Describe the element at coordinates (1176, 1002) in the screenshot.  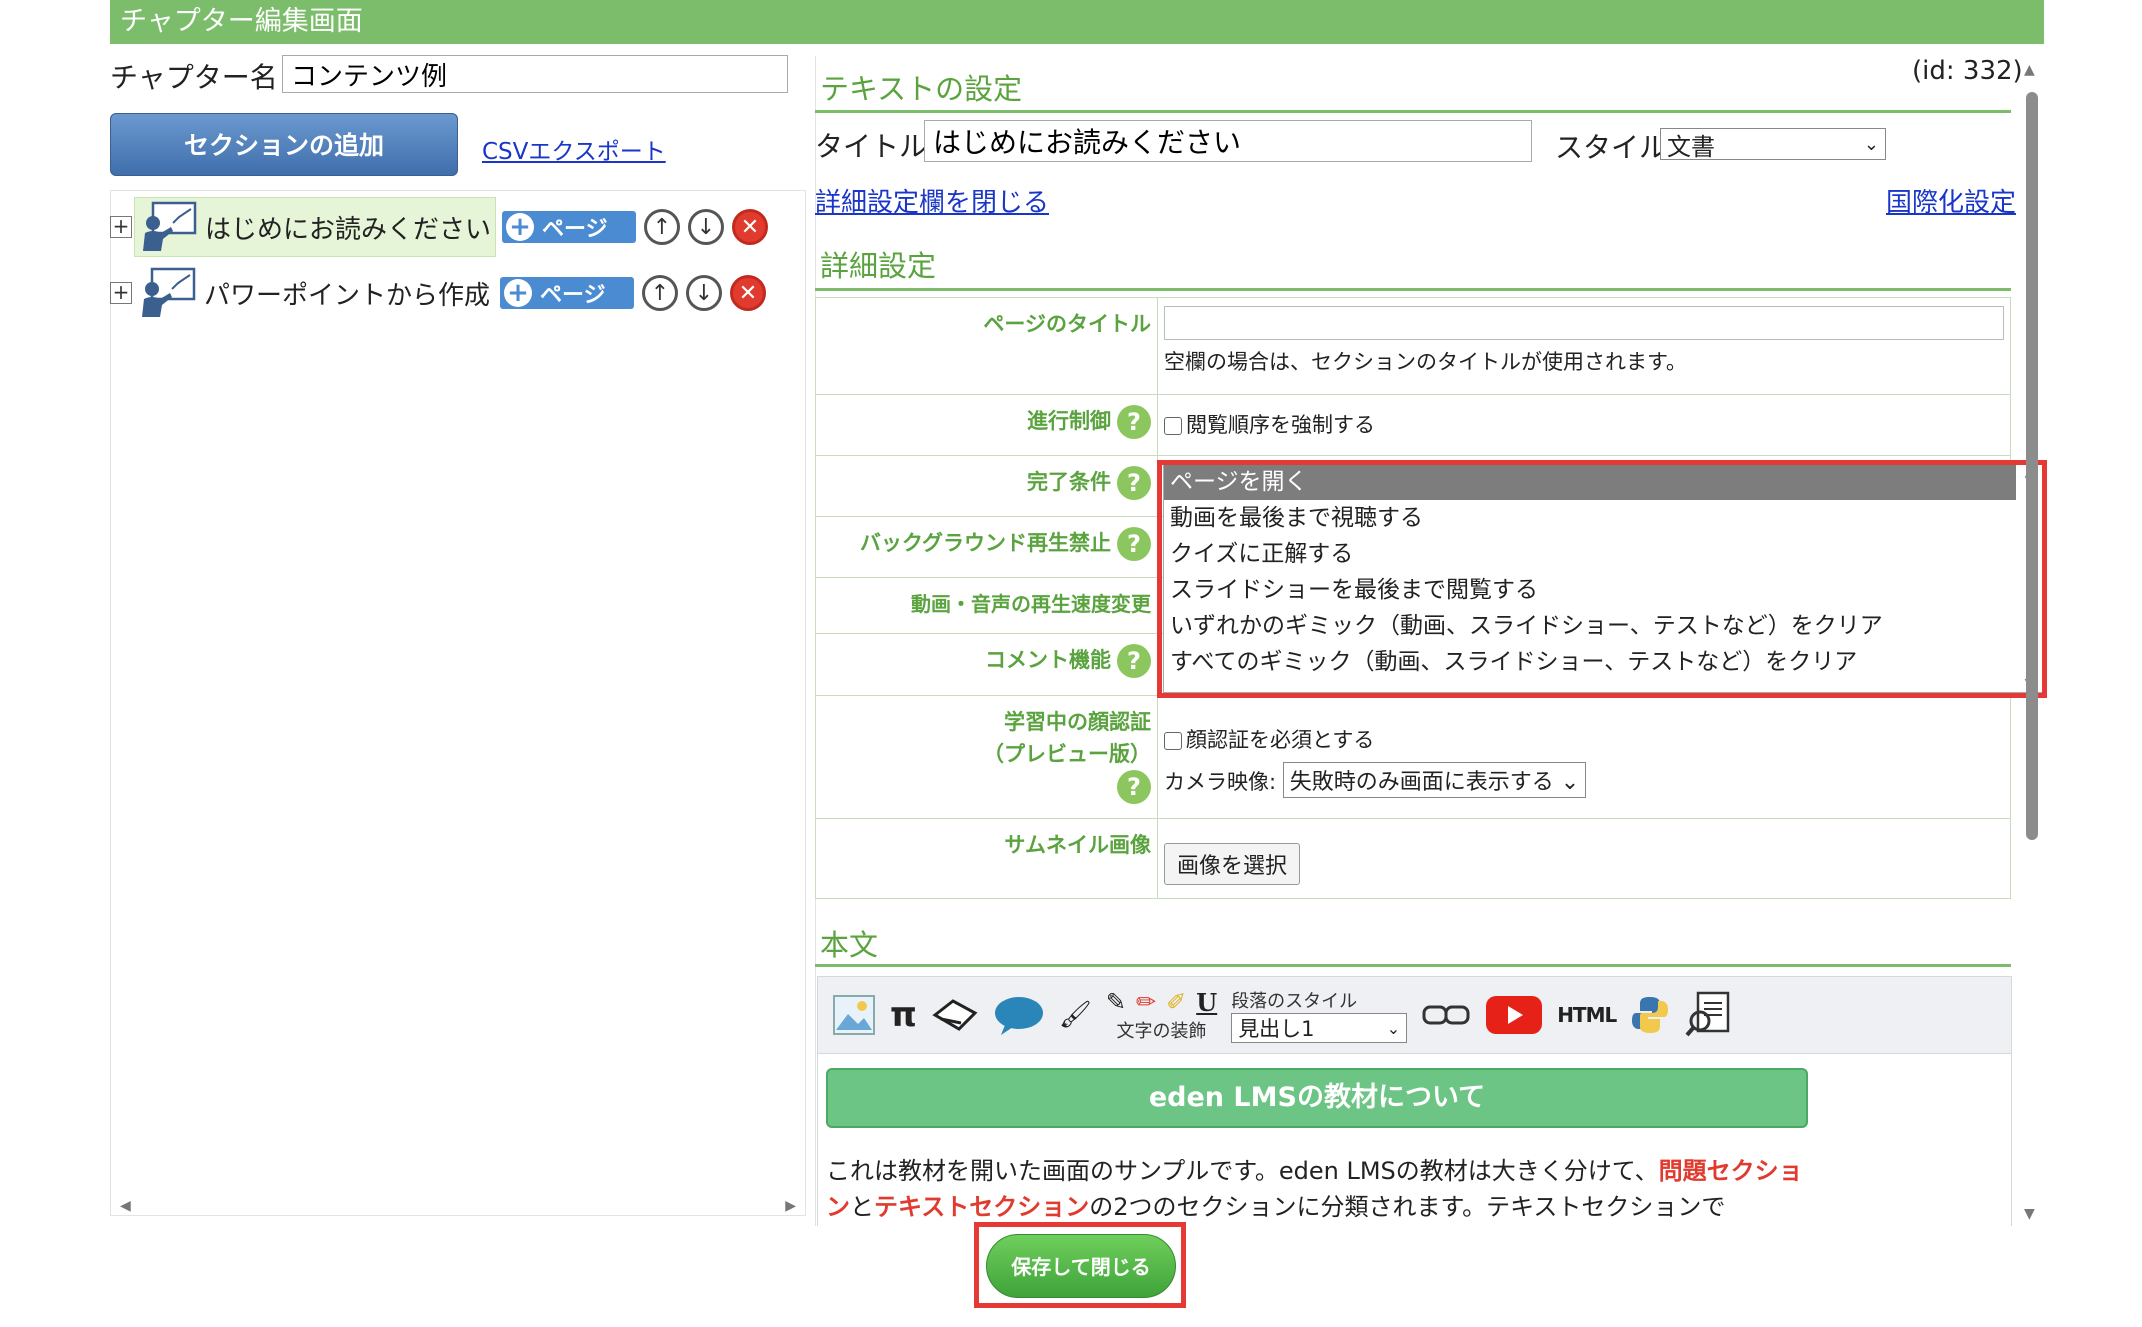
I see `highlight-icon: ✐` at that location.